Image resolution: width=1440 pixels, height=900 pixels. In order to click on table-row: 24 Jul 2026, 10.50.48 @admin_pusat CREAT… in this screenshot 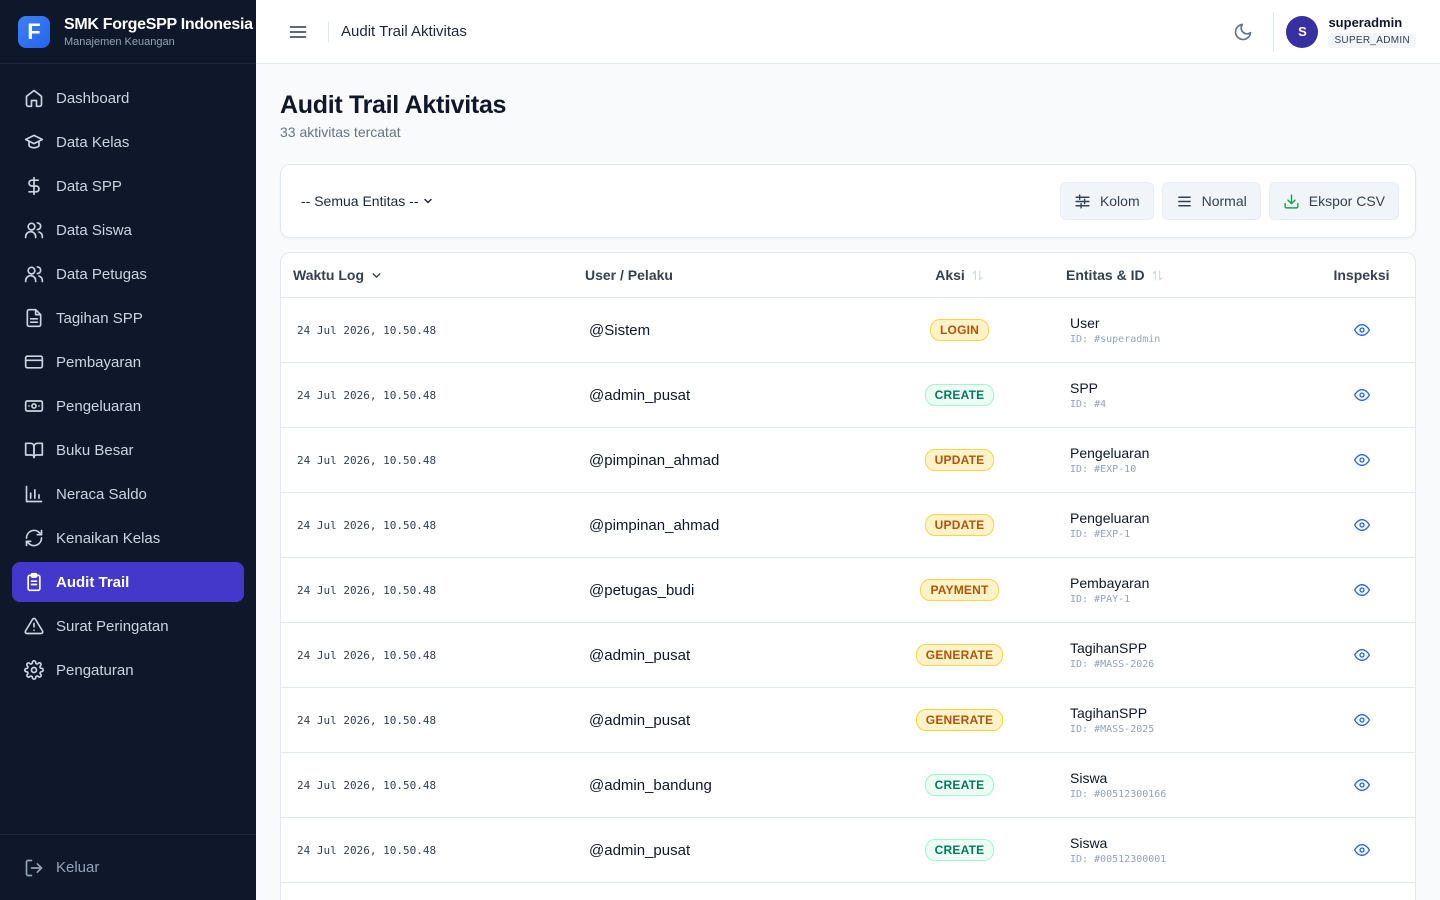, I will do `click(848, 395)`.